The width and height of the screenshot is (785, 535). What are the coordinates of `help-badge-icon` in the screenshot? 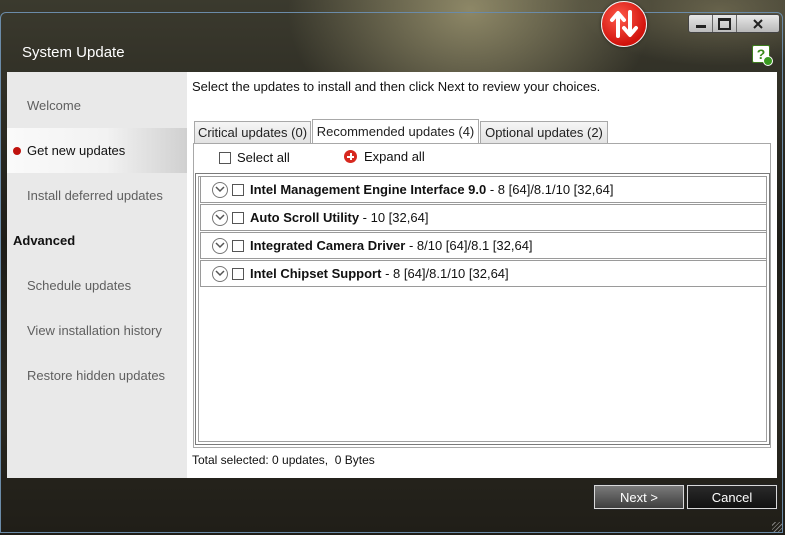 It's located at (768, 61).